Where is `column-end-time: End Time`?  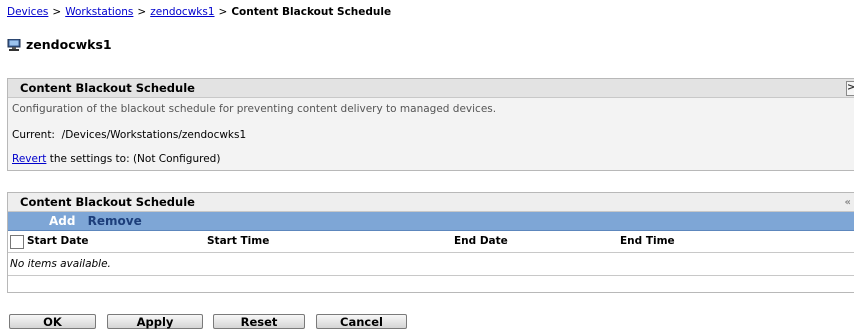
column-end-time: End Time is located at coordinates (647, 241).